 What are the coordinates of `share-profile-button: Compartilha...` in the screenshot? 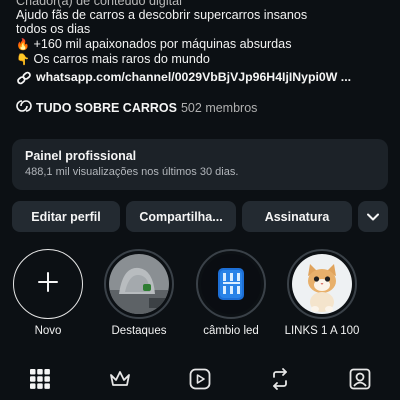 It's located at (181, 216).